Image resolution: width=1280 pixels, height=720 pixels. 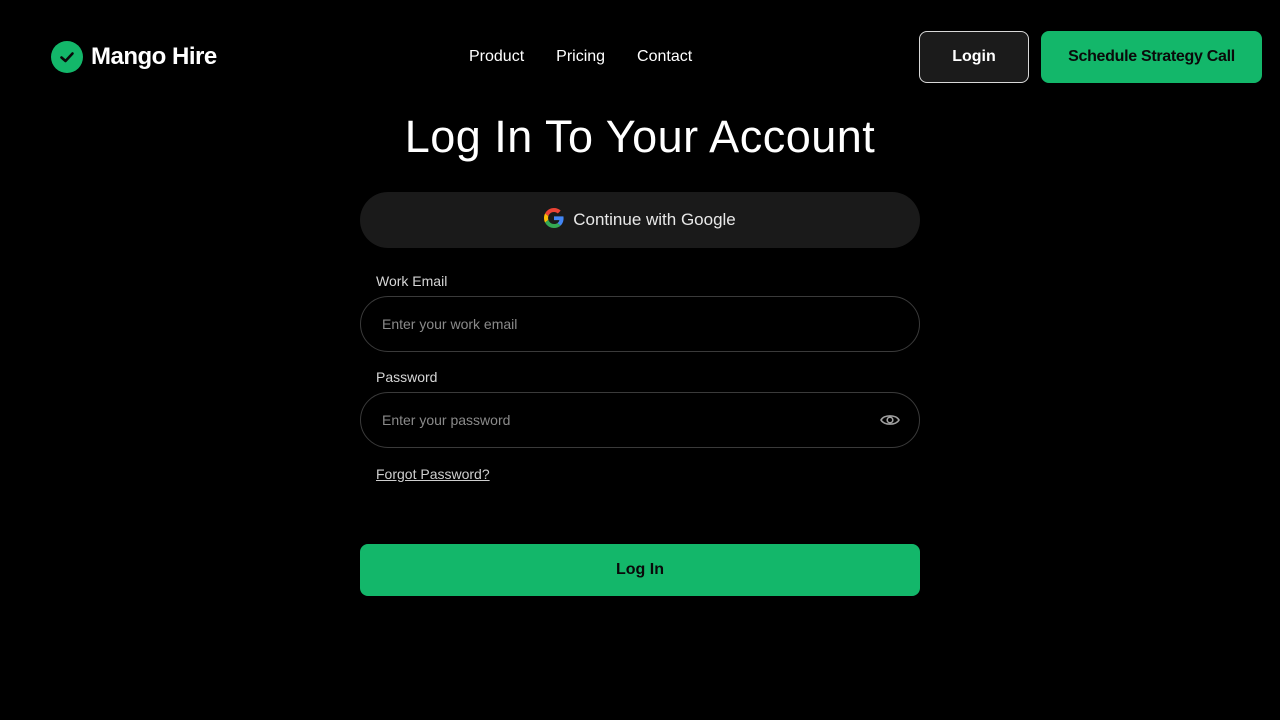 I want to click on check-circle-icon, so click(x=67, y=57).